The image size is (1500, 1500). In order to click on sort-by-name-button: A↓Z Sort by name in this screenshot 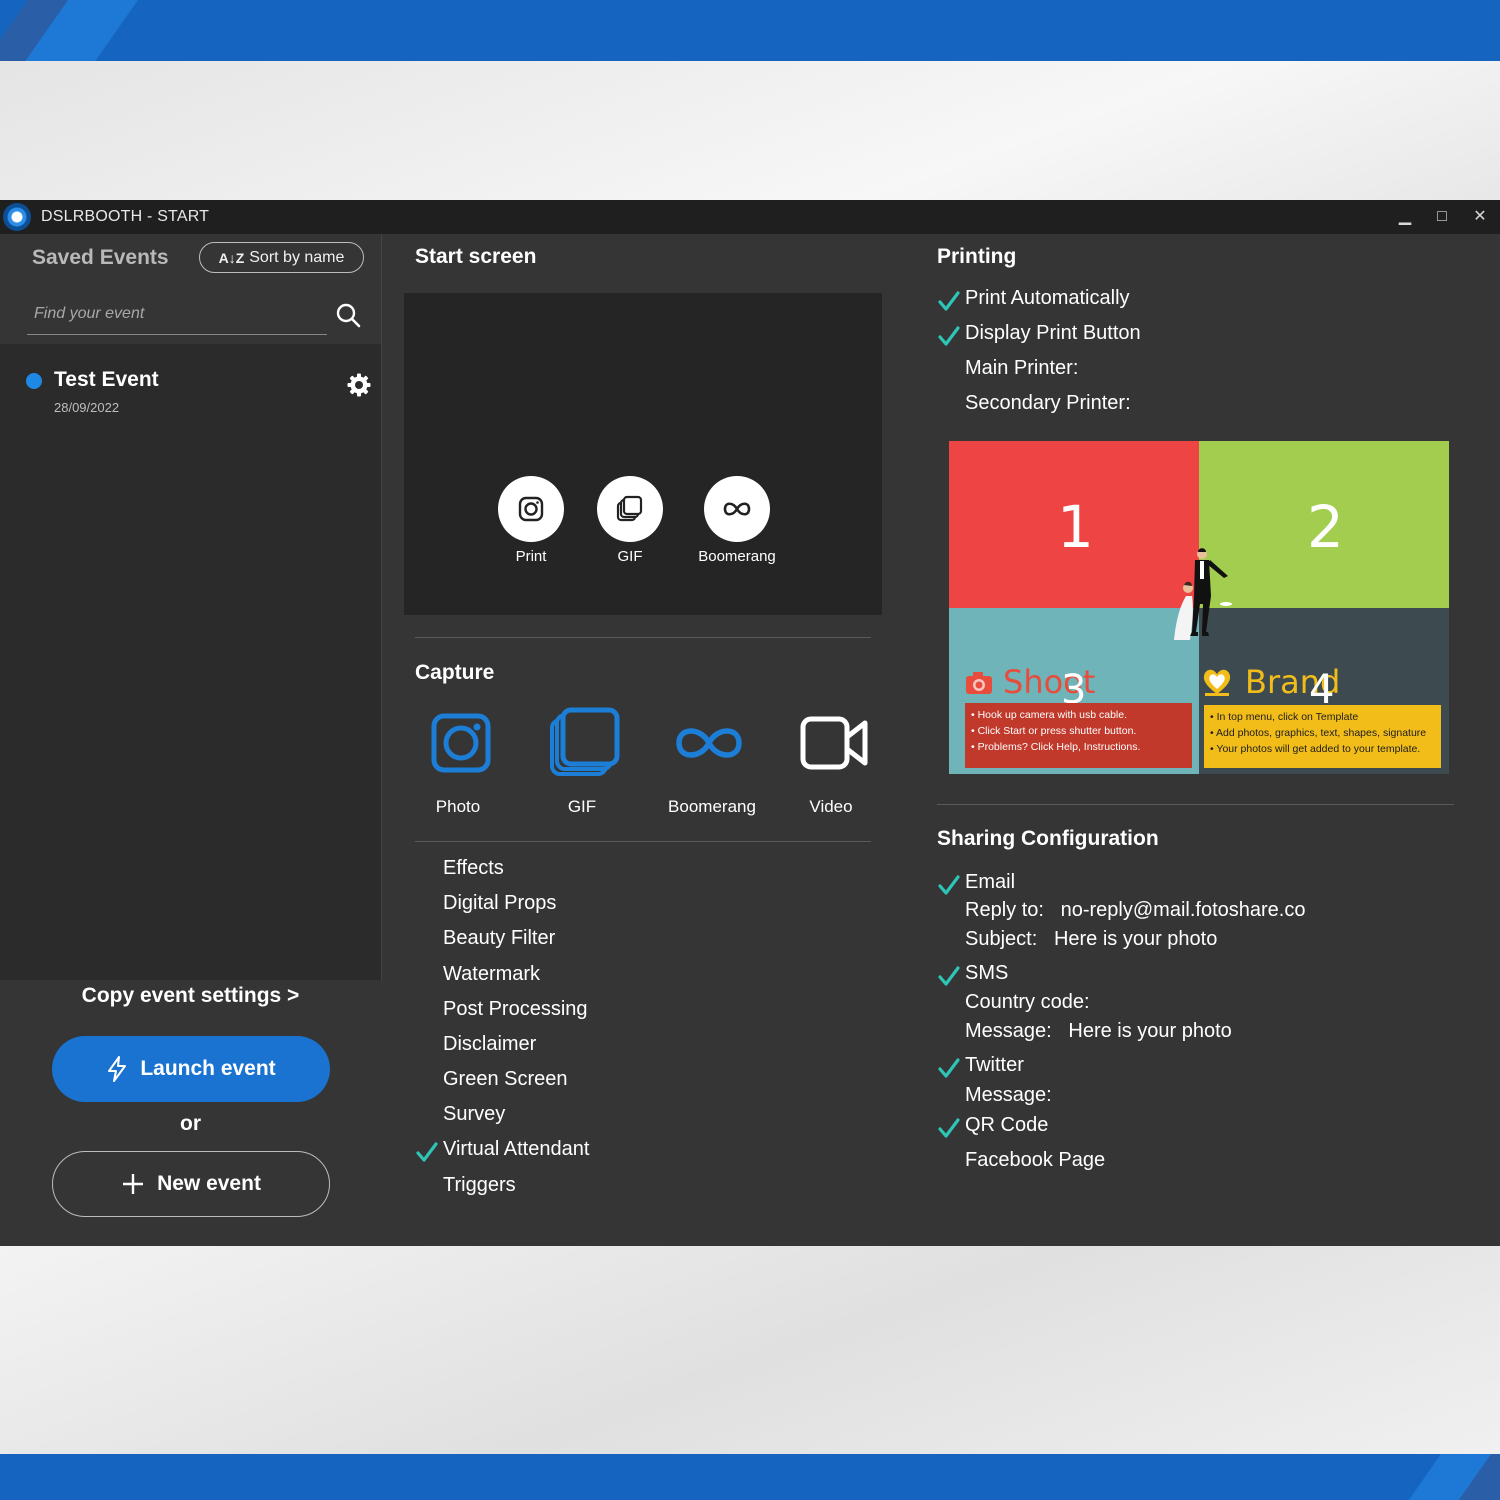, I will do `click(281, 257)`.